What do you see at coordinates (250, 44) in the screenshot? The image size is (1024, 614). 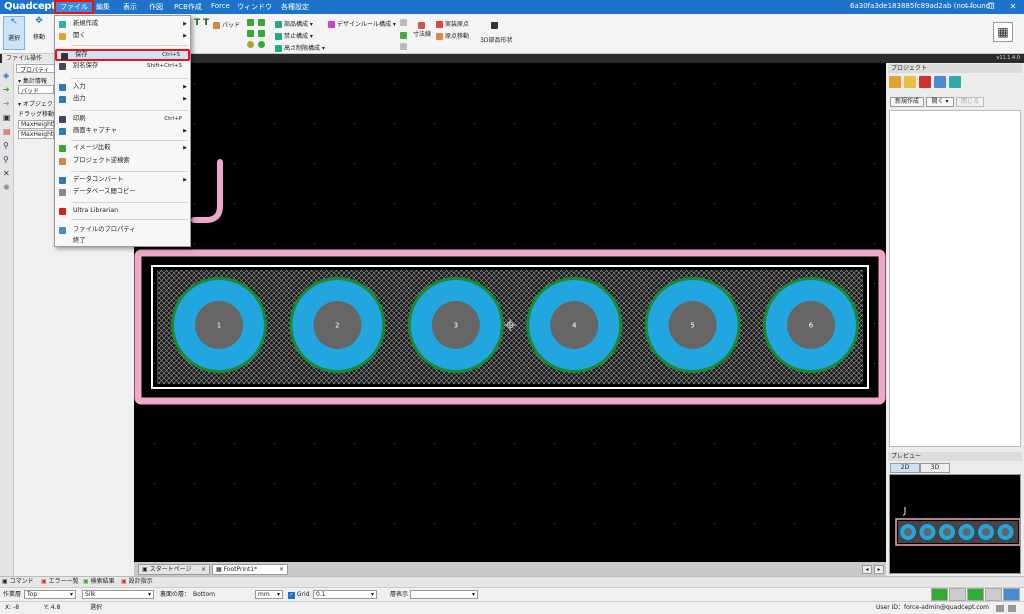 I see `circle-tool-icon` at bounding box center [250, 44].